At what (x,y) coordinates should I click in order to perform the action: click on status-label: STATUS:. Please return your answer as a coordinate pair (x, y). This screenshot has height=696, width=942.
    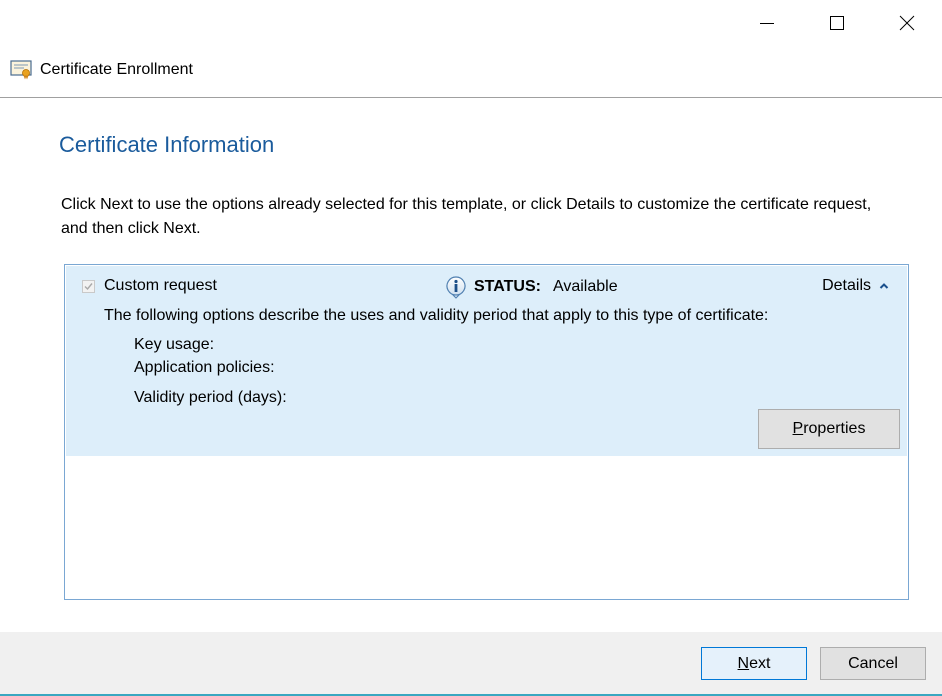
    Looking at the image, I should click on (507, 286).